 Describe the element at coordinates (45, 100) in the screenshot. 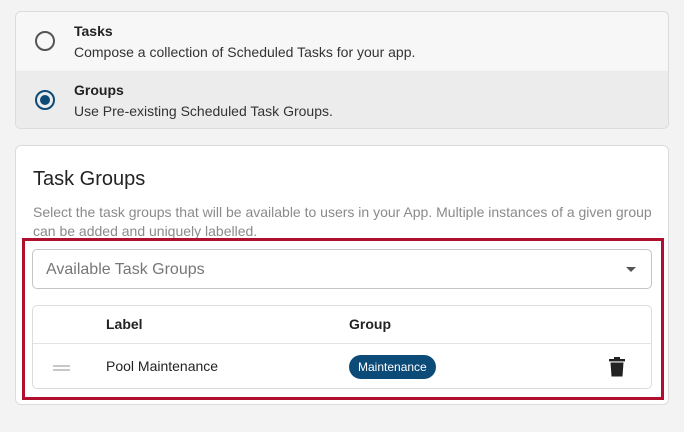

I see `radio-groups-icon` at that location.